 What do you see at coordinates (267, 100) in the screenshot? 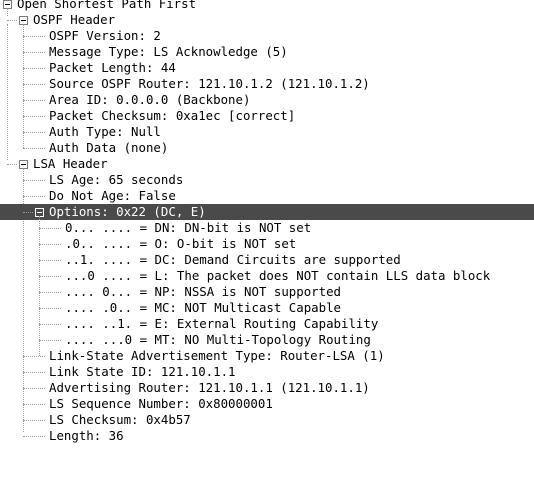
I see `field-area-id: Area ID: 0.0.0.0 (Backbone)` at bounding box center [267, 100].